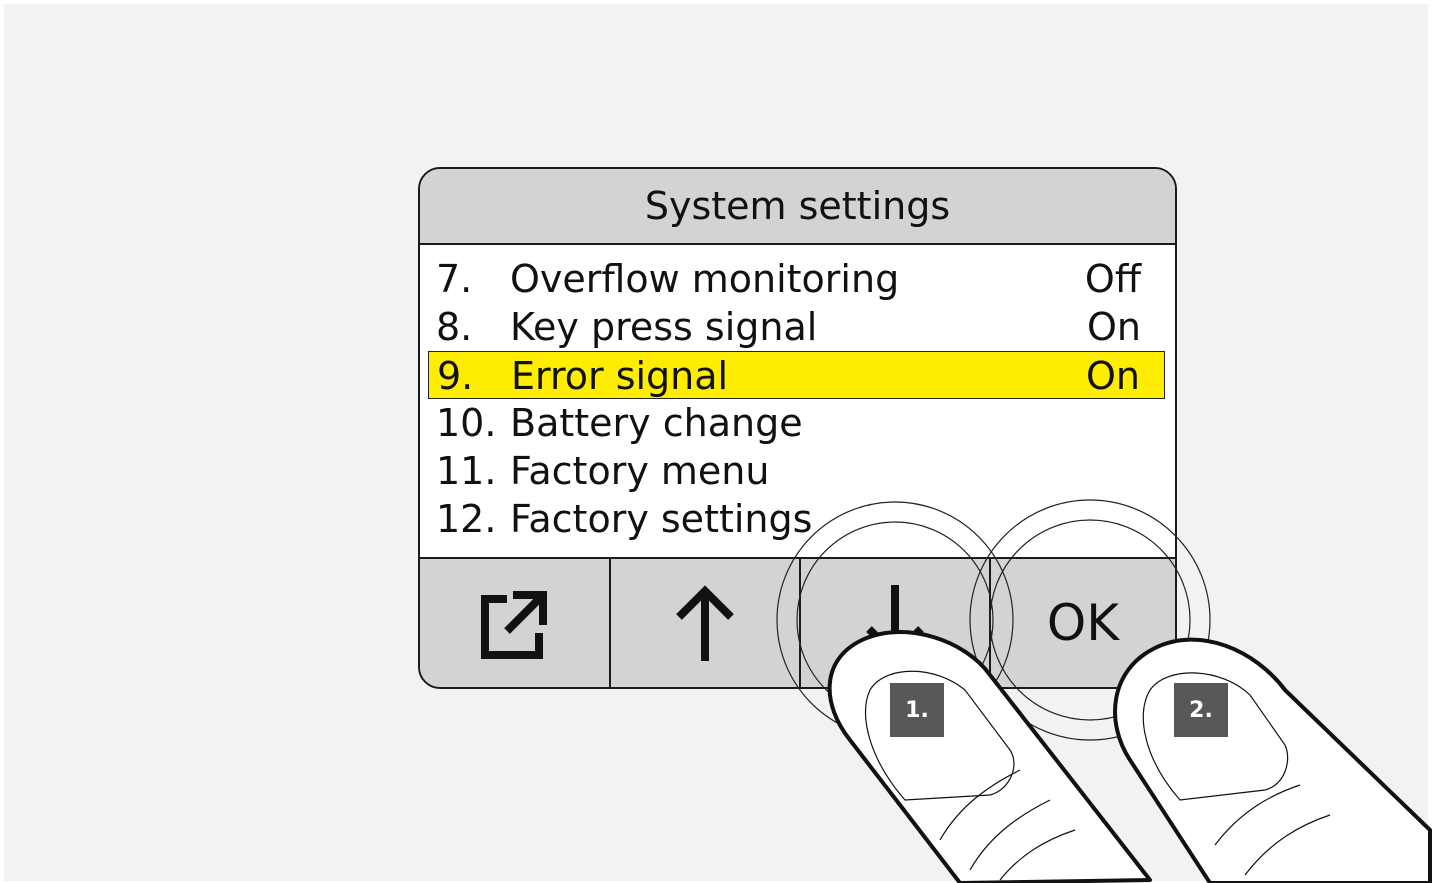  I want to click on menu-item-factory-menu: 11. Factory menu, so click(796, 471).